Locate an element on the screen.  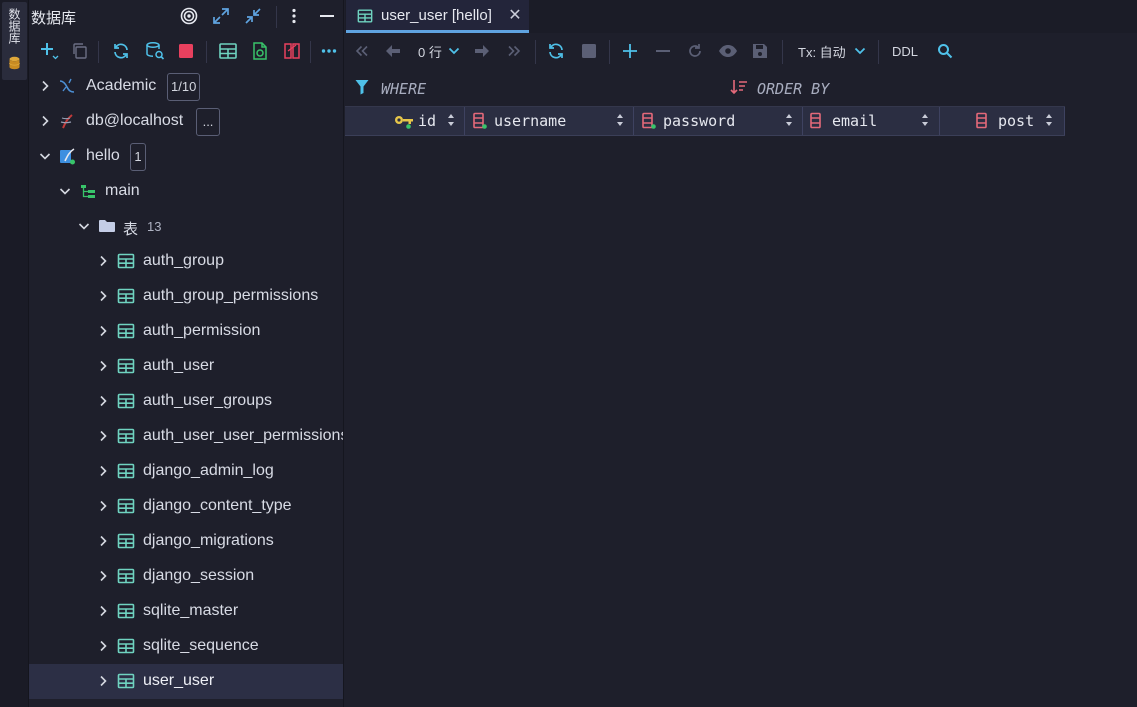
close-icon: ✕ is located at coordinates (515, 15).